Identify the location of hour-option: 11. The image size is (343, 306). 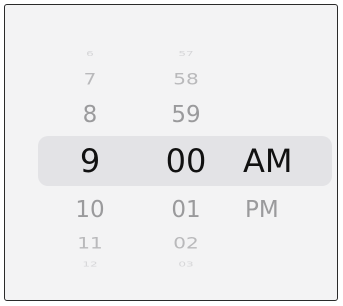
(90, 243).